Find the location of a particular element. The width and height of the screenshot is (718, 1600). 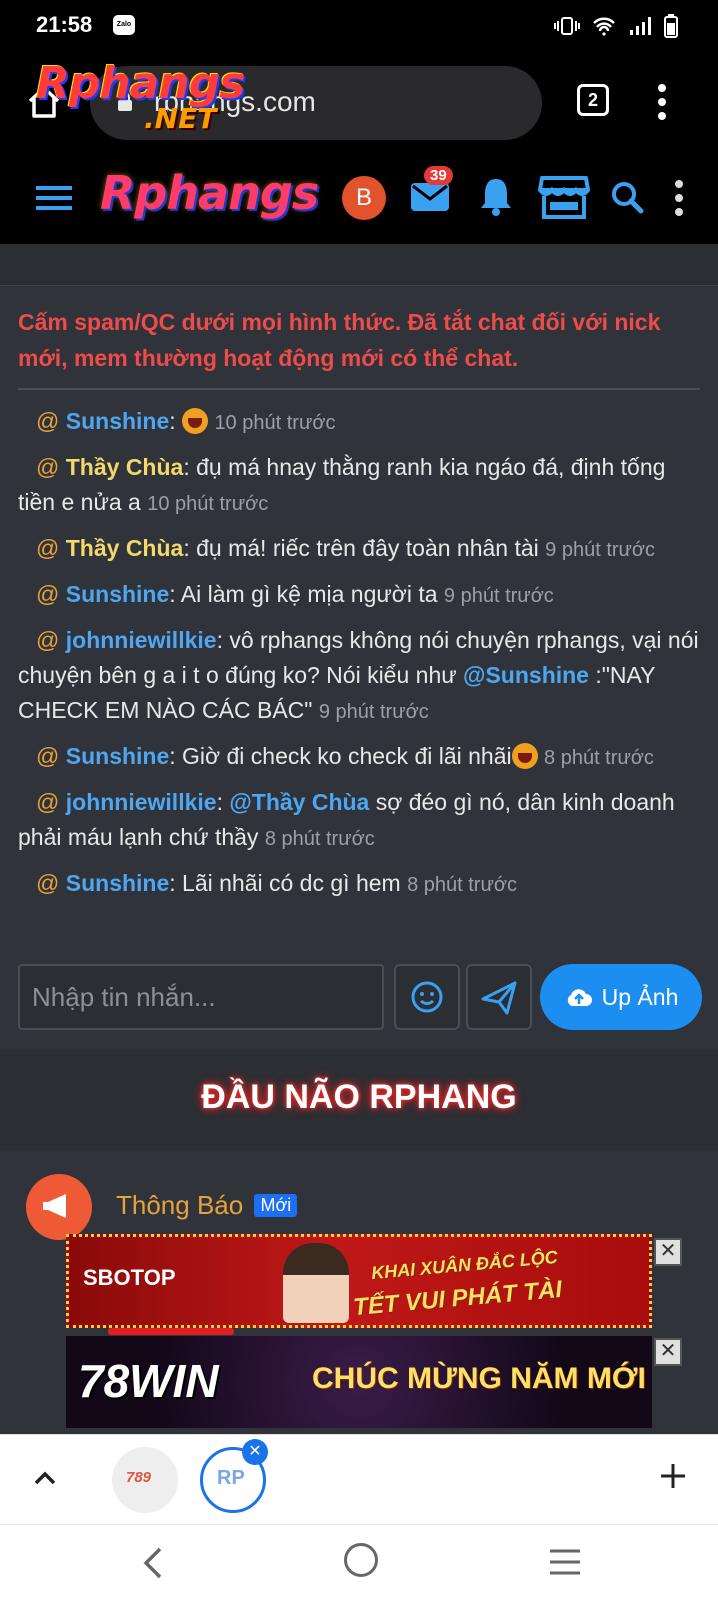

status-time: 21:58 is located at coordinates (64, 24).